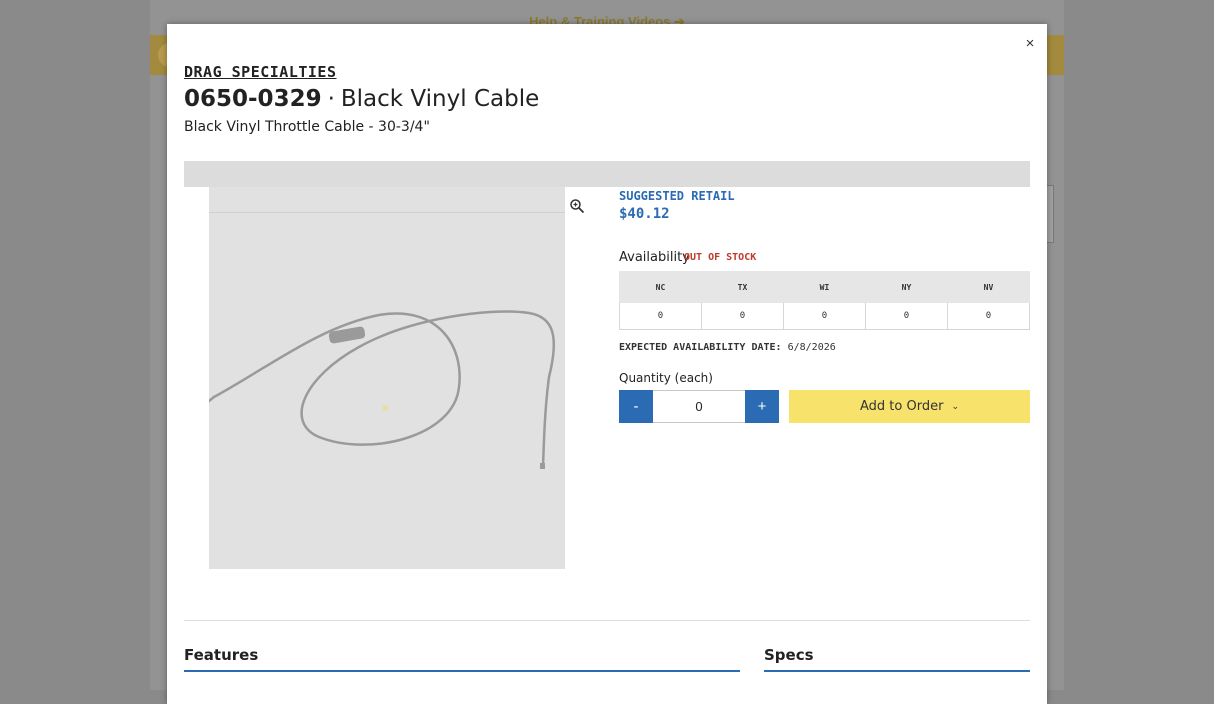 The height and width of the screenshot is (704, 1214). Describe the element at coordinates (253, 99) in the screenshot. I see `product-sku: 0650-0329` at that location.